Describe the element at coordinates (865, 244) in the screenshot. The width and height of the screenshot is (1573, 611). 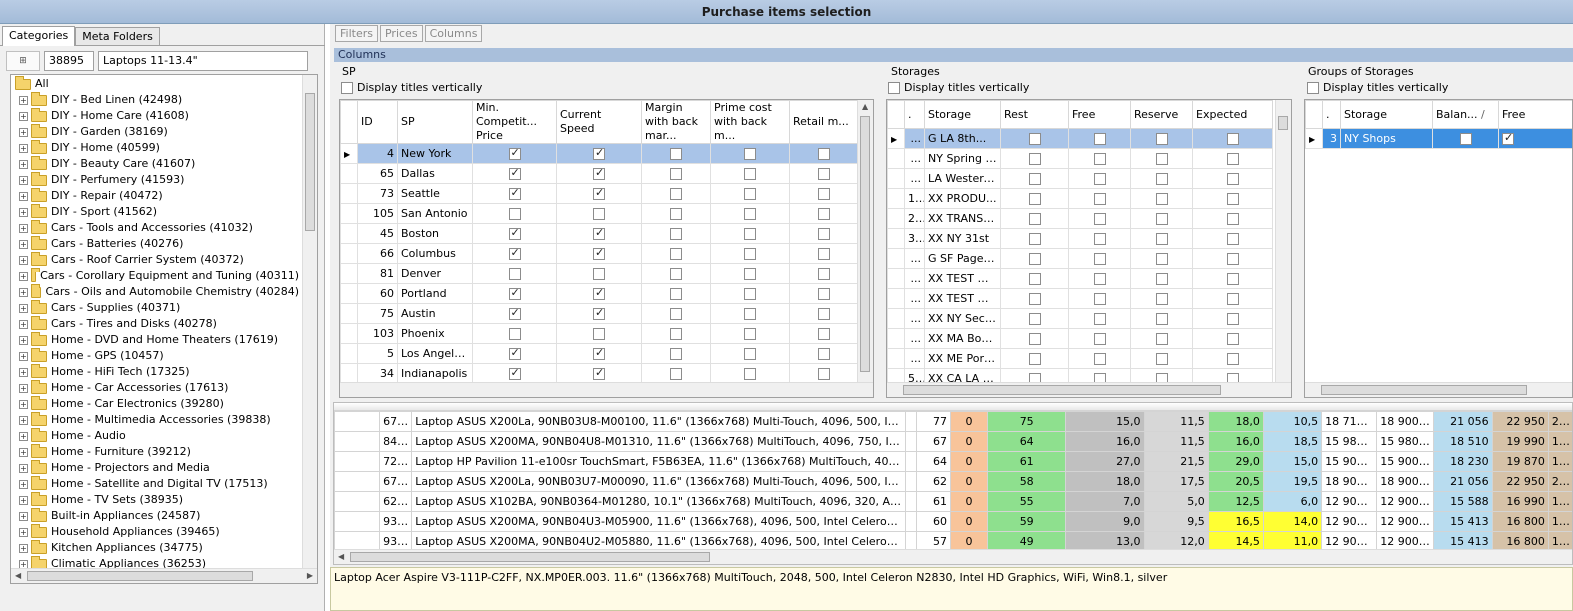
I see `sp-scroll-thumb` at that location.